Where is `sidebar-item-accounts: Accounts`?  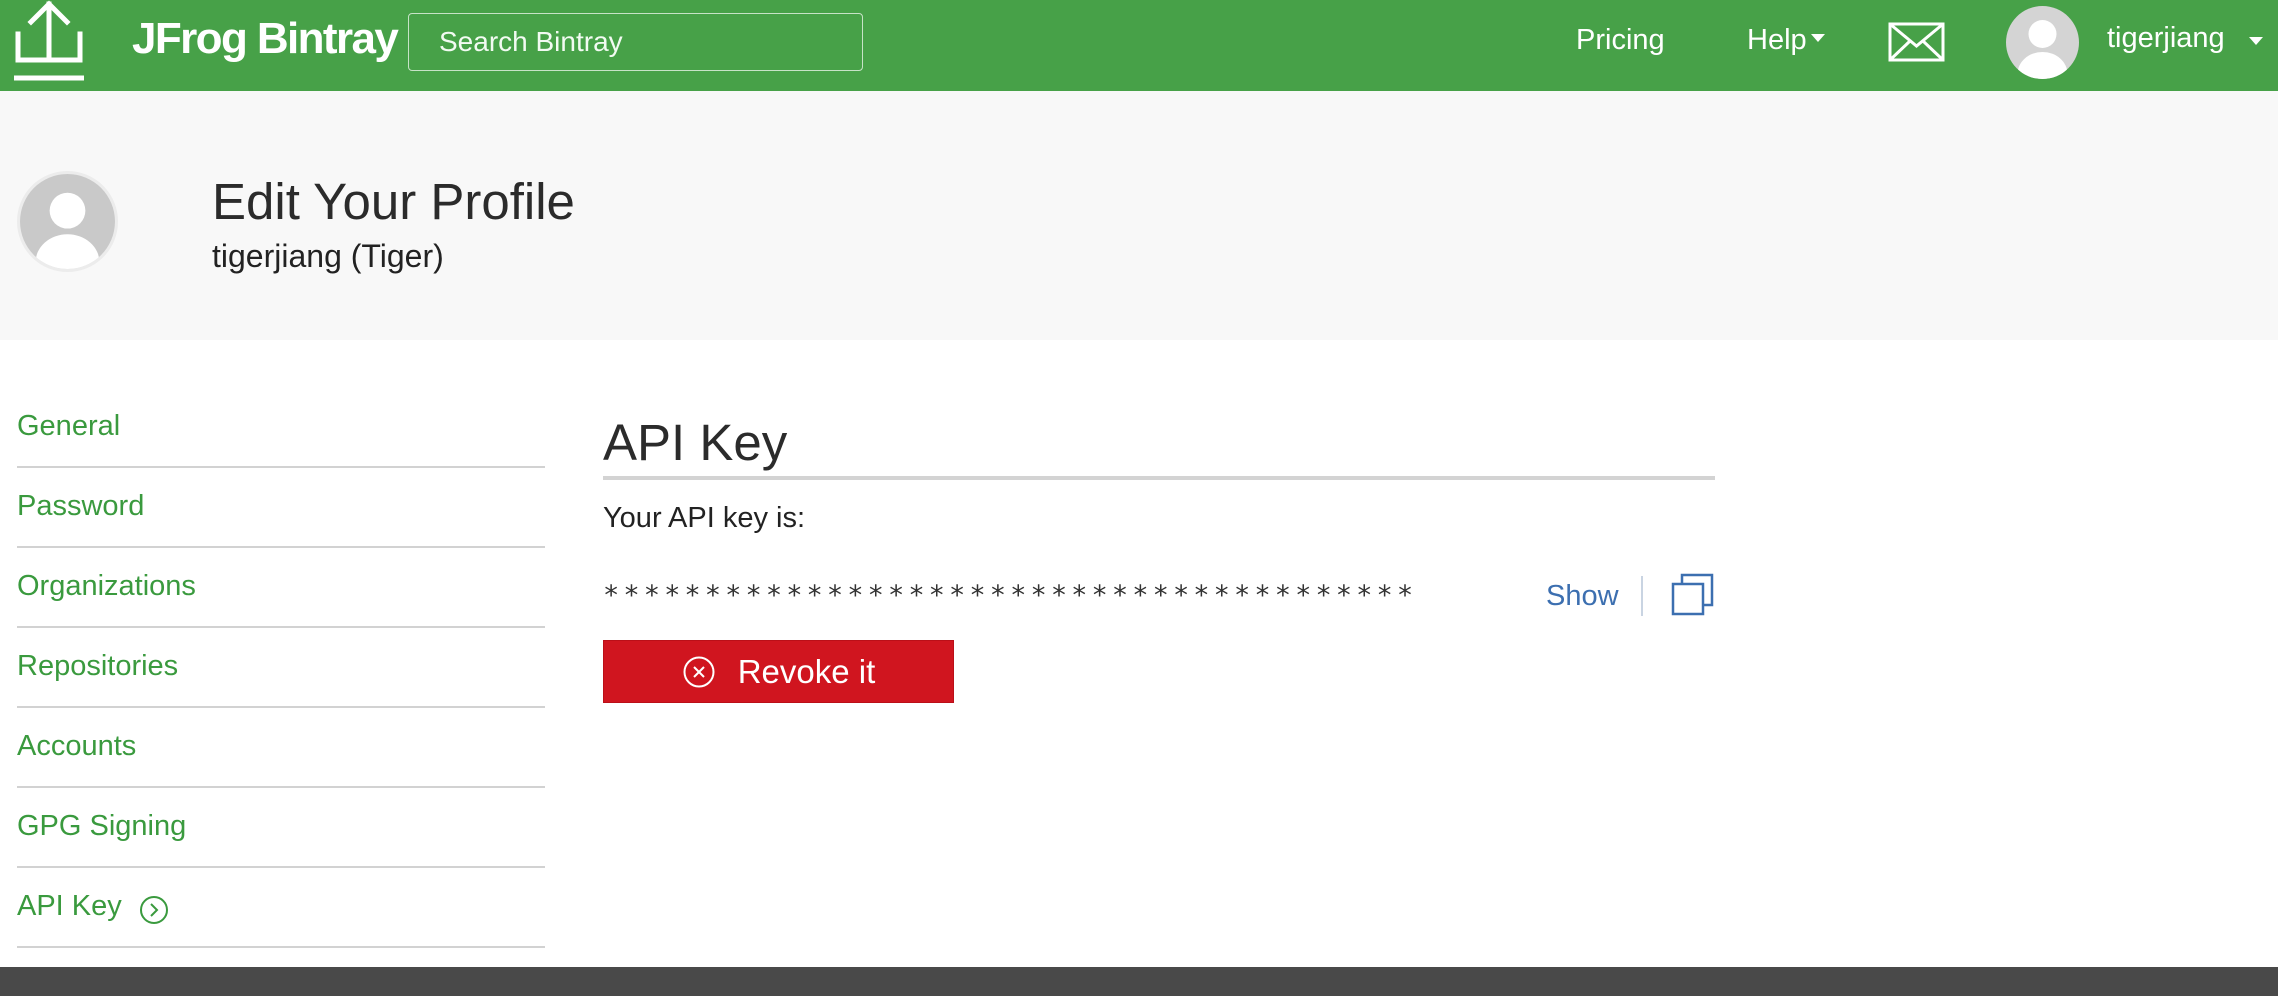
sidebar-item-accounts: Accounts is located at coordinates (281, 748).